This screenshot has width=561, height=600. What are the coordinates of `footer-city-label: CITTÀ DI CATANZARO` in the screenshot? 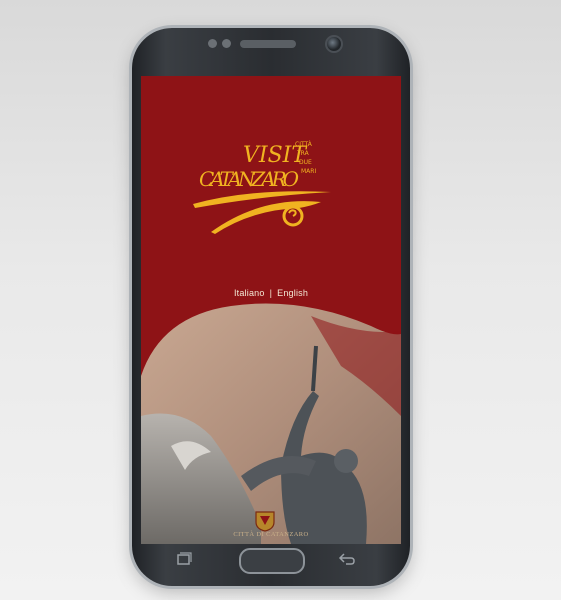 It's located at (271, 534).